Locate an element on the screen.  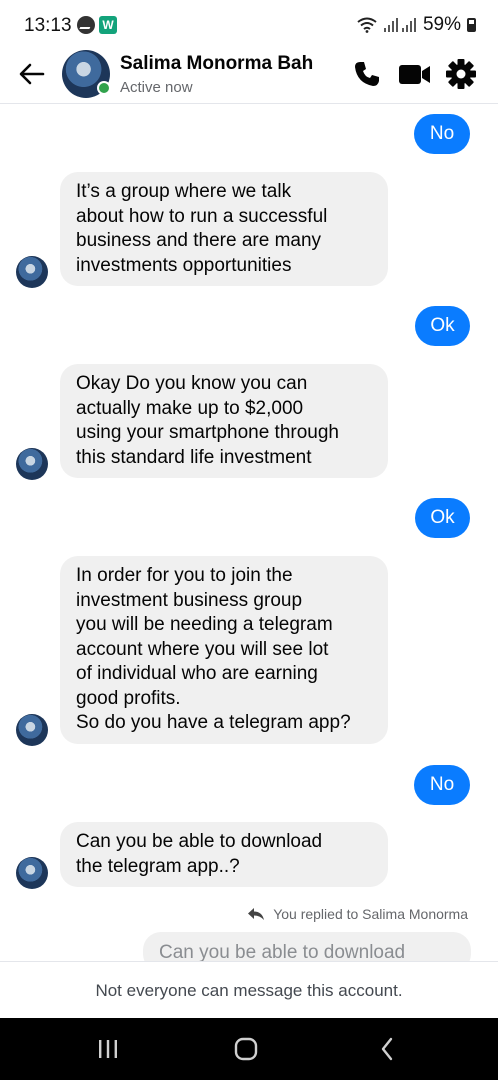
status-bar: 13:13 W 59% is located at coordinates (249, 24).